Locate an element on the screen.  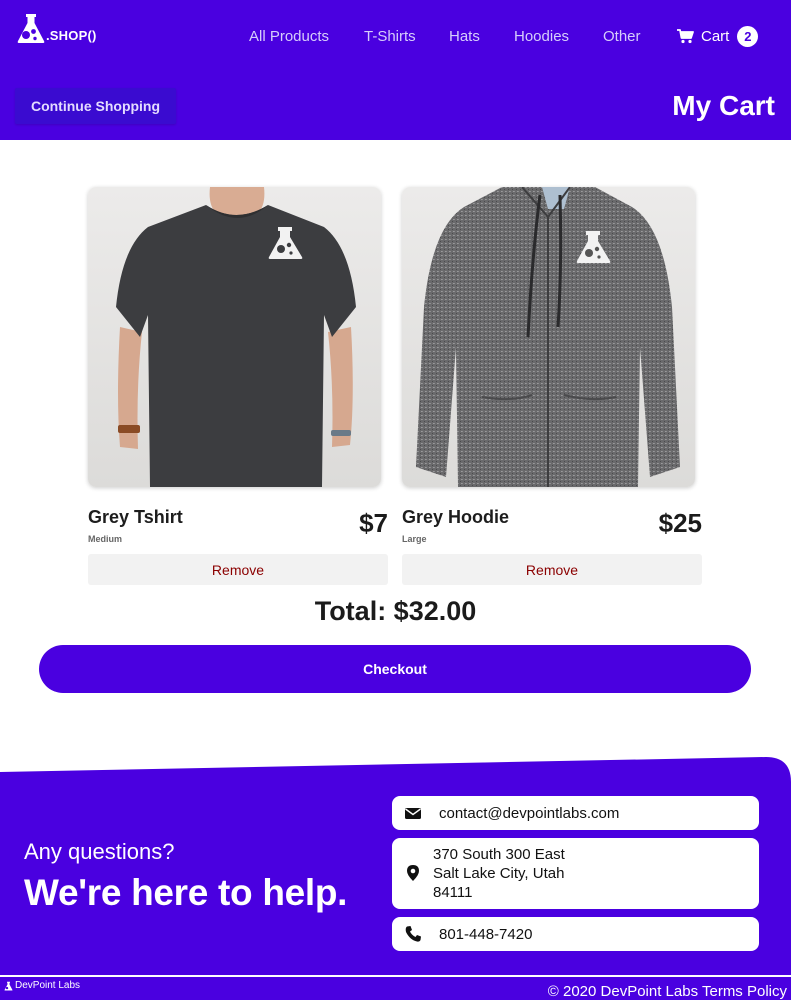
flask-logo-icon is located at coordinates (8, 985).